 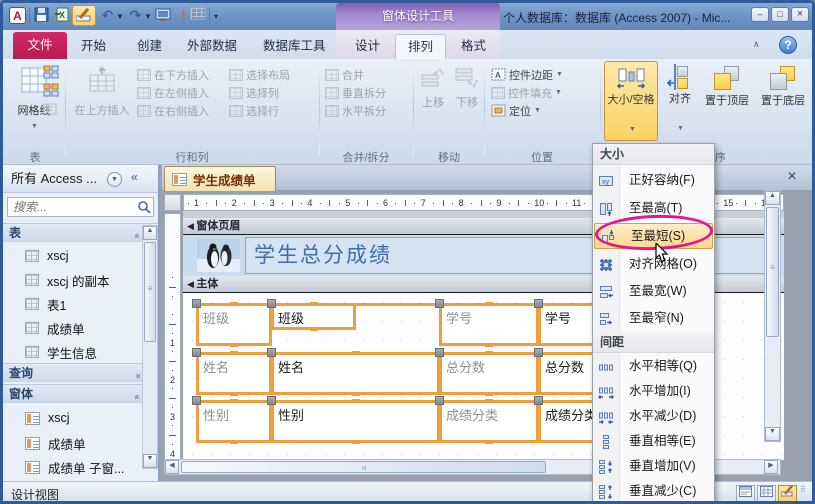 What do you see at coordinates (234, 373) in the screenshot?
I see `field-label-xingming: 姓名` at bounding box center [234, 373].